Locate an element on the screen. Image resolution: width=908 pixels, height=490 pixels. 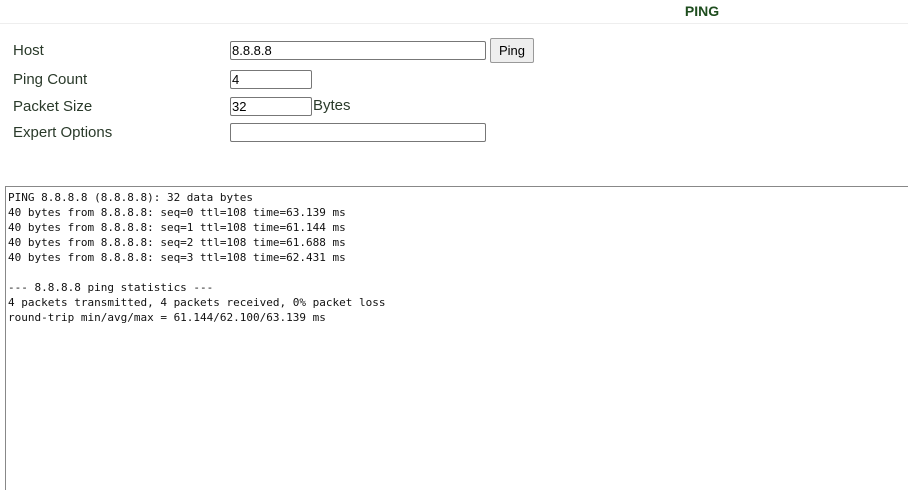
ping-button: Ping is located at coordinates (512, 50).